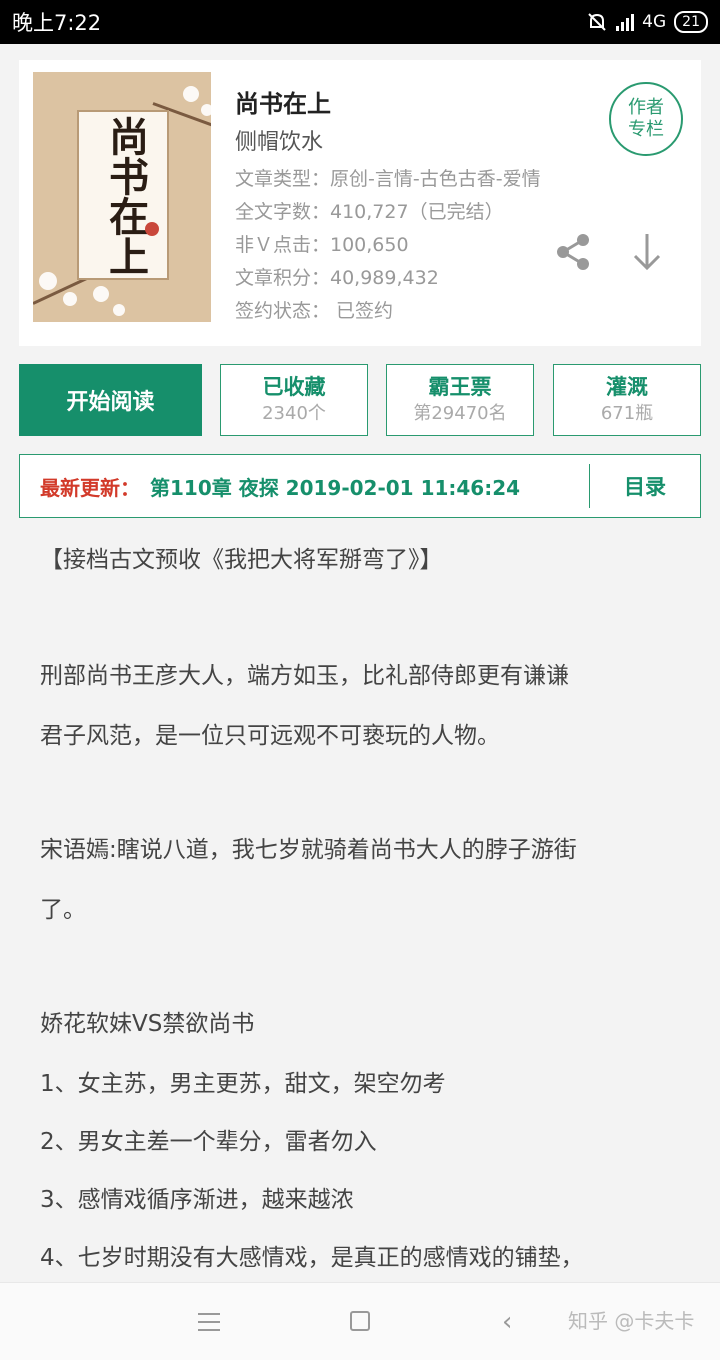  What do you see at coordinates (208, 1142) in the screenshot?
I see `description-line: 2、男女主差一个辈分，雷者勿入` at bounding box center [208, 1142].